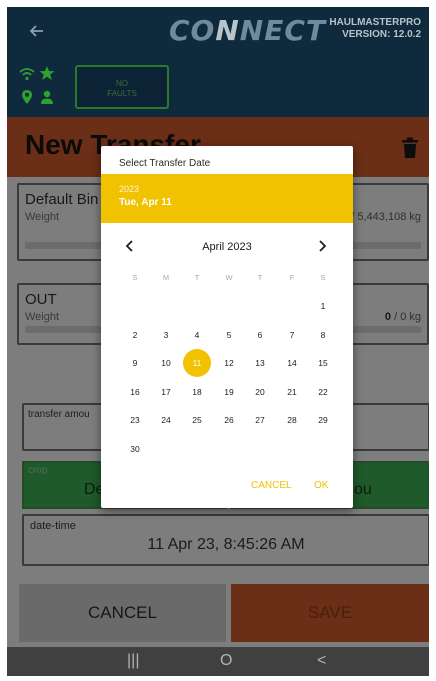 Image resolution: width=436 pixels, height=681 pixels. Describe the element at coordinates (135, 363) in the screenshot. I see `calendar-day: 9` at that location.